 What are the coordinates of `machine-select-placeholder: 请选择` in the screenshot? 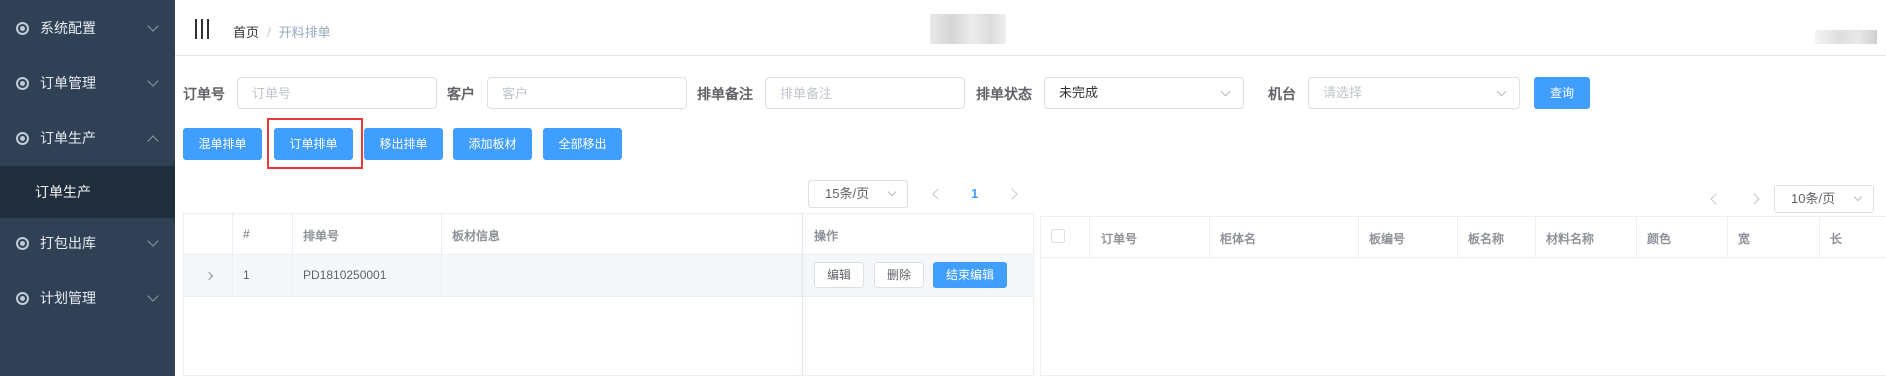 It's located at (1343, 92).